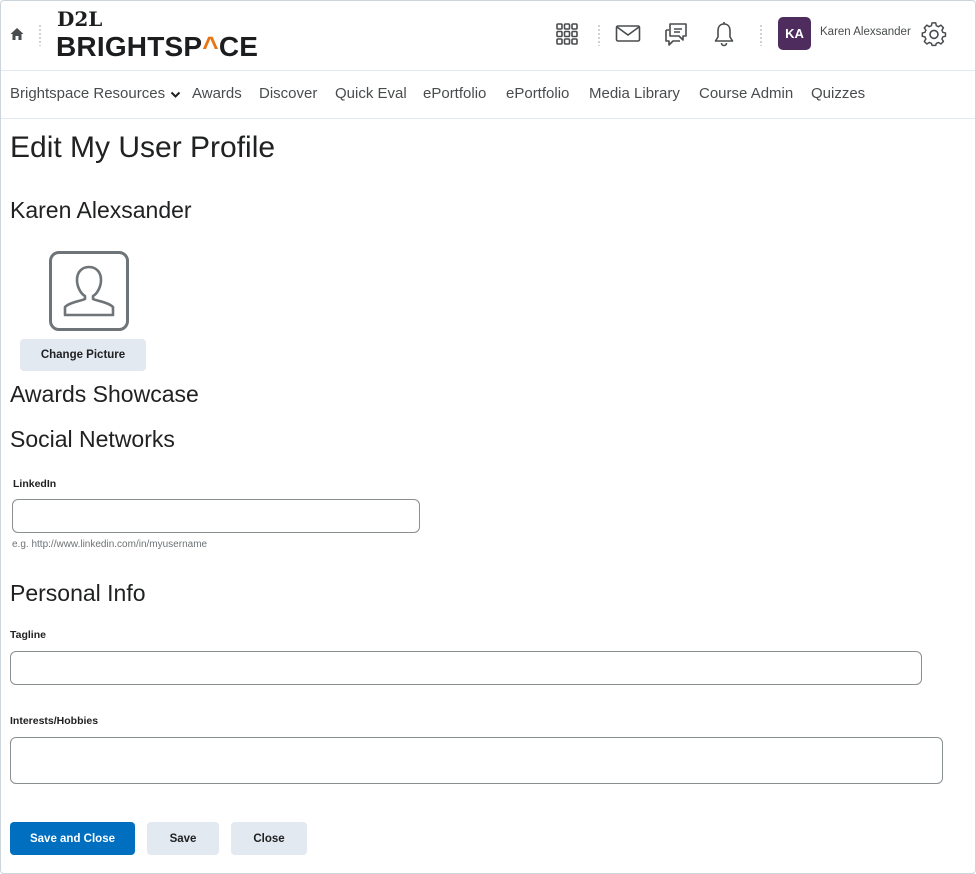  What do you see at coordinates (865, 32) in the screenshot?
I see `user-name: Karen Alexsander` at bounding box center [865, 32].